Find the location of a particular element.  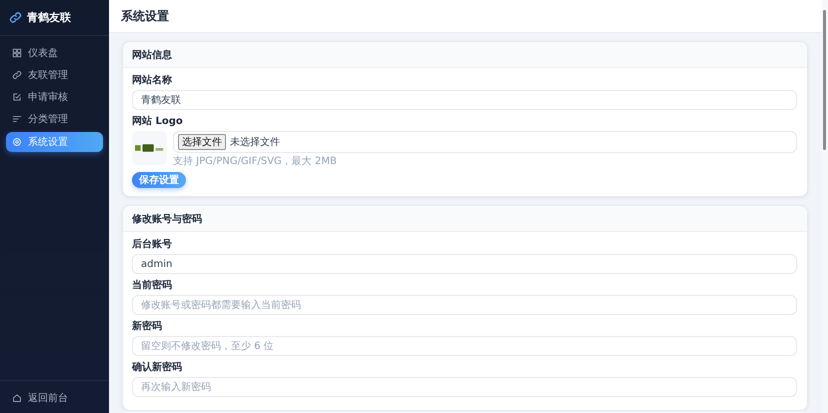

choose-file-button: 选择文件 is located at coordinates (202, 142).